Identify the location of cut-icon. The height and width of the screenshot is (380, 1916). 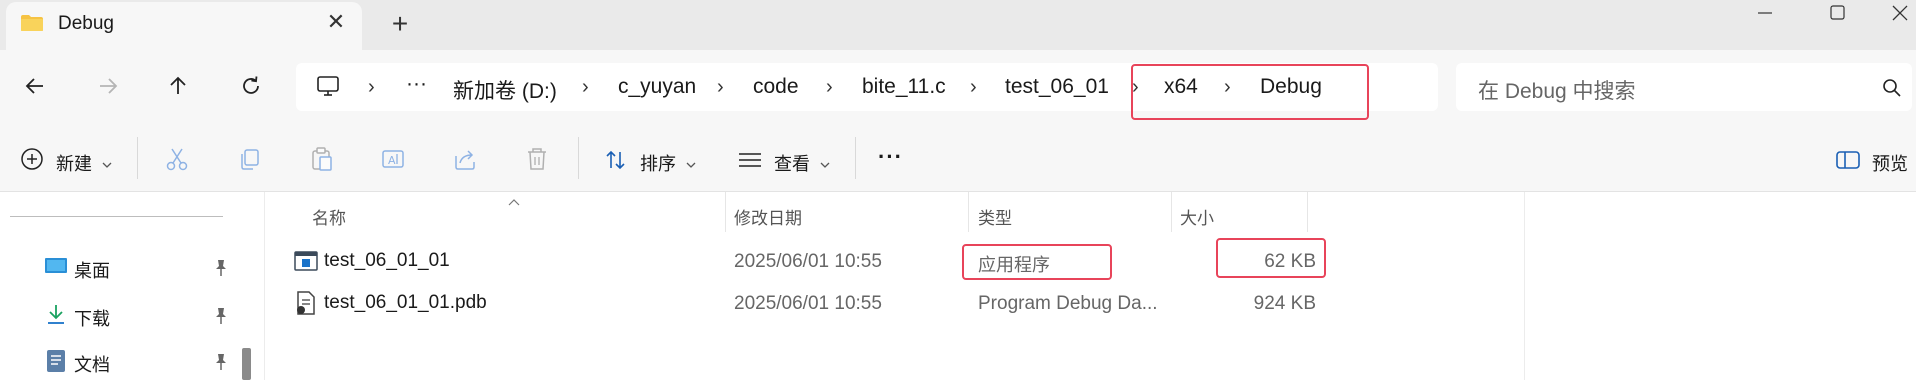
(177, 161).